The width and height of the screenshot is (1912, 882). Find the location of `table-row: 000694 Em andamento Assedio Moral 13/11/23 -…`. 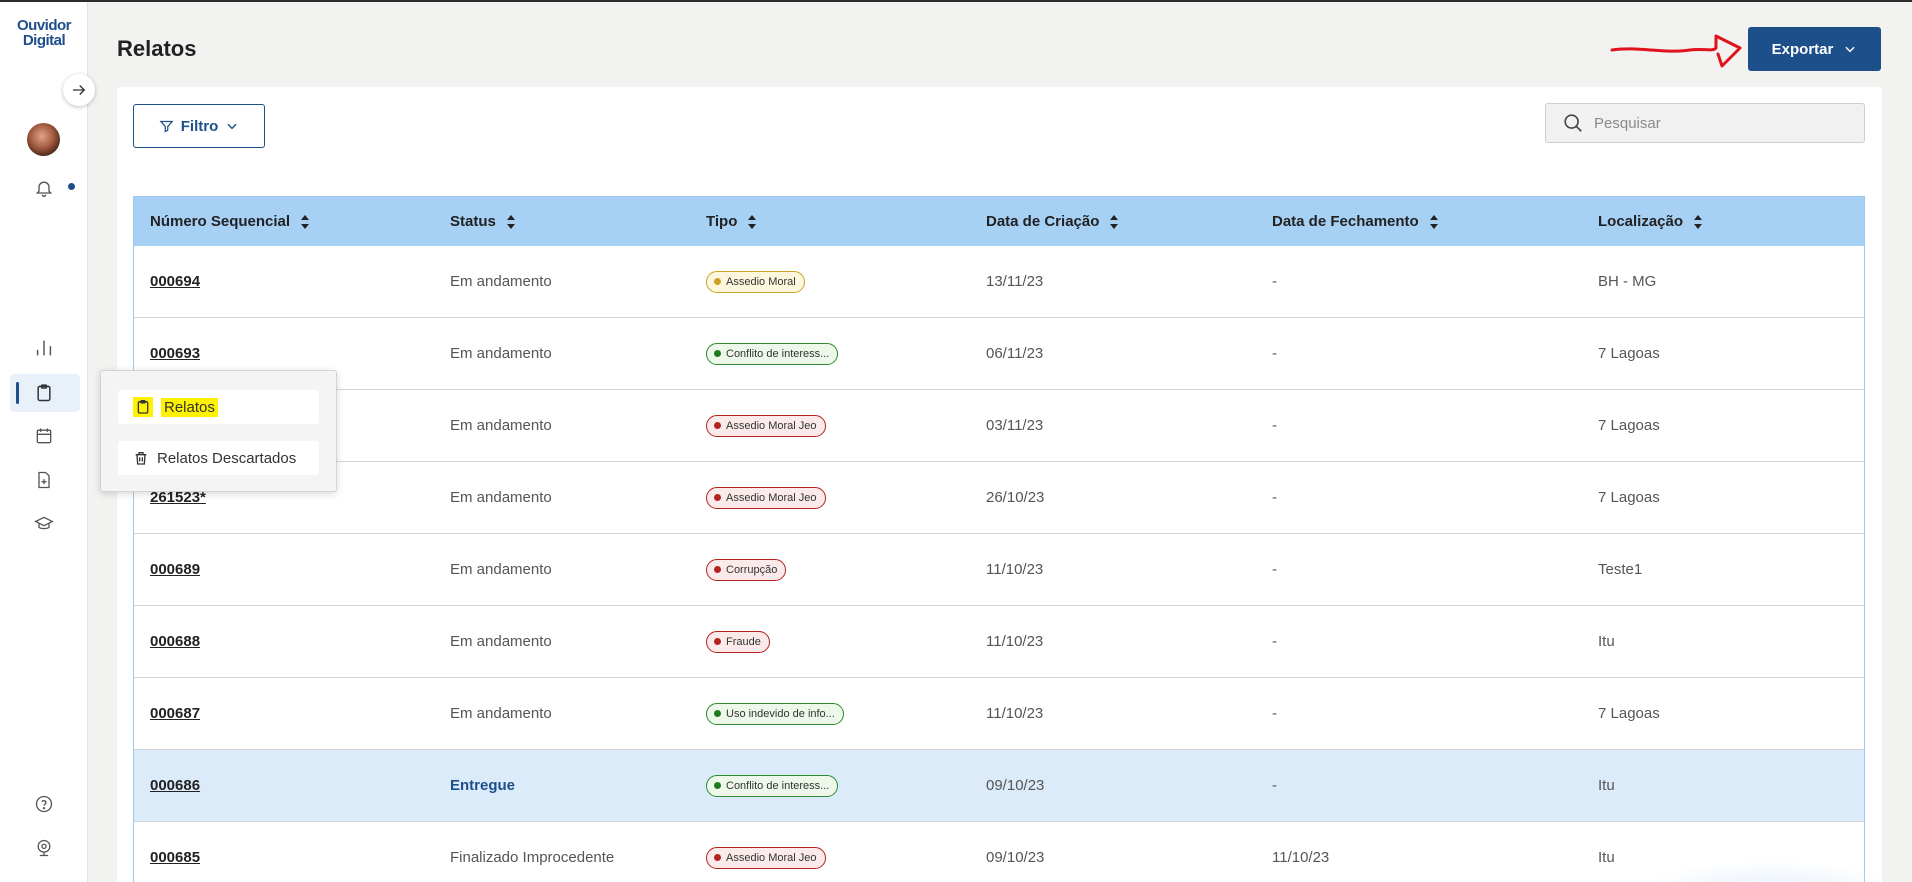

table-row: 000694 Em andamento Assedio Moral 13/11/23 -… is located at coordinates (999, 282).